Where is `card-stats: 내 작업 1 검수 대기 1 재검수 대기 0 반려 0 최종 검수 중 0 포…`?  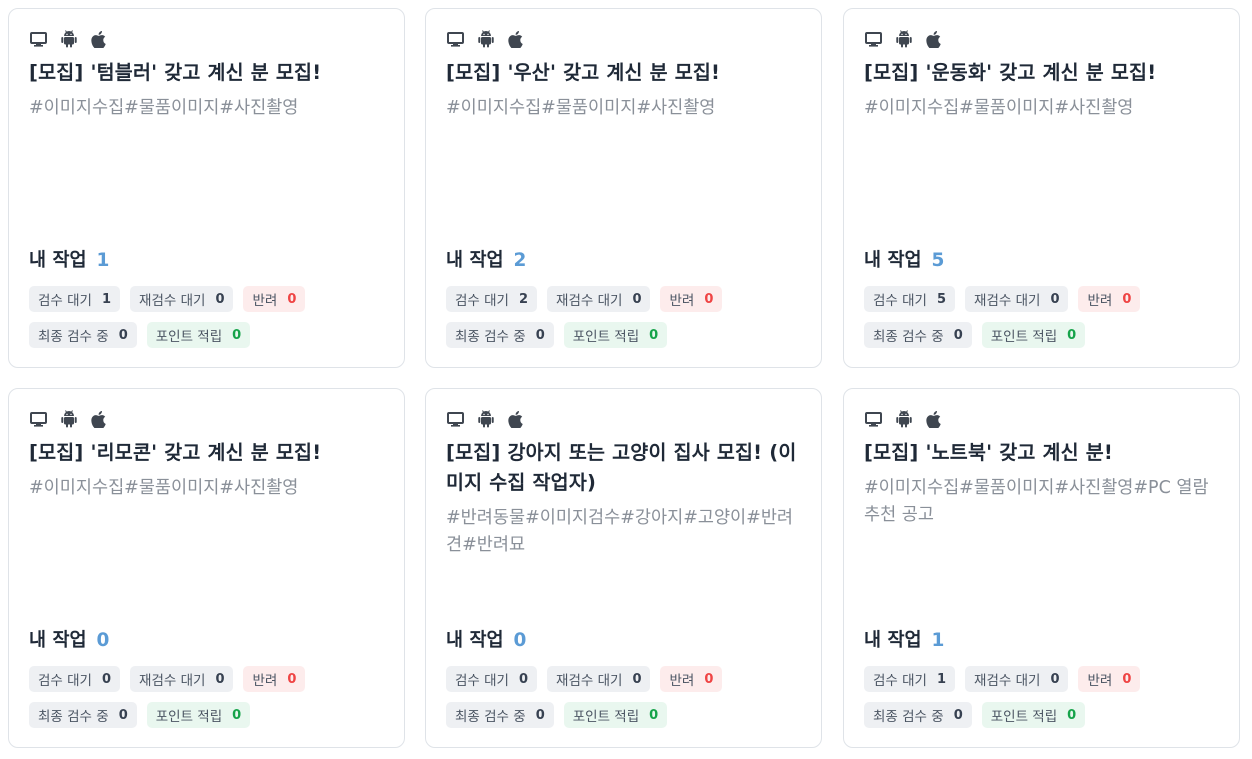 card-stats: 내 작업 1 검수 대기 1 재검수 대기 0 반려 0 최종 검수 중 0 포… is located at coordinates (1041, 677).